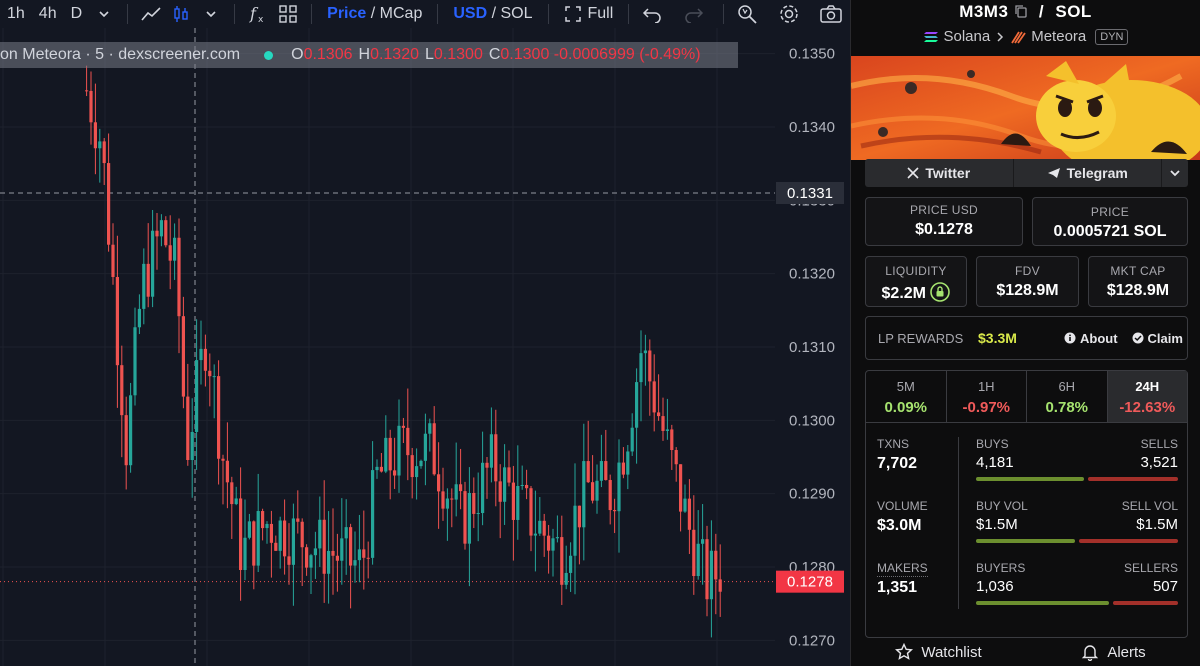 The image size is (1200, 666). What do you see at coordinates (394, 54) in the screenshot?
I see `legend-h-value: 0.1320` at bounding box center [394, 54].